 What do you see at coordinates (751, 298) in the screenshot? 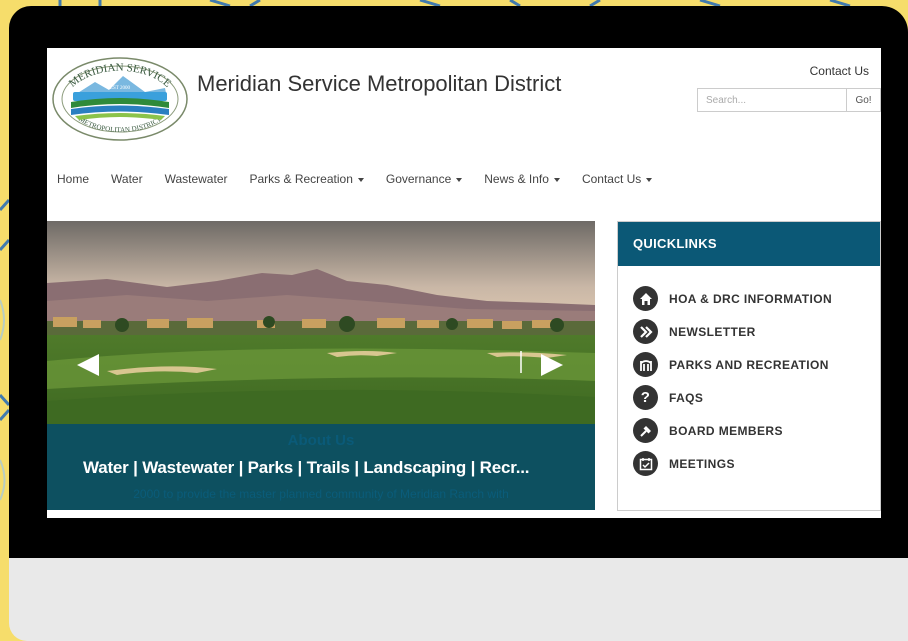
I see `quicklink-label: HOA & DRC INFORMATION` at bounding box center [751, 298].